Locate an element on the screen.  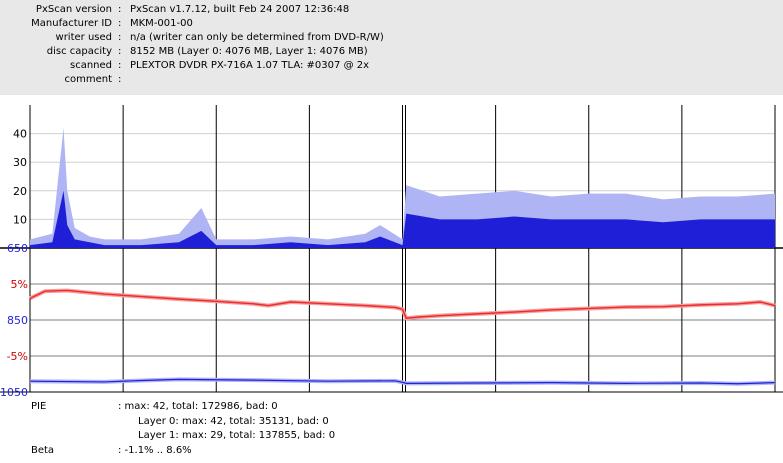
info-label: PxScan version is located at coordinates (73, 9).